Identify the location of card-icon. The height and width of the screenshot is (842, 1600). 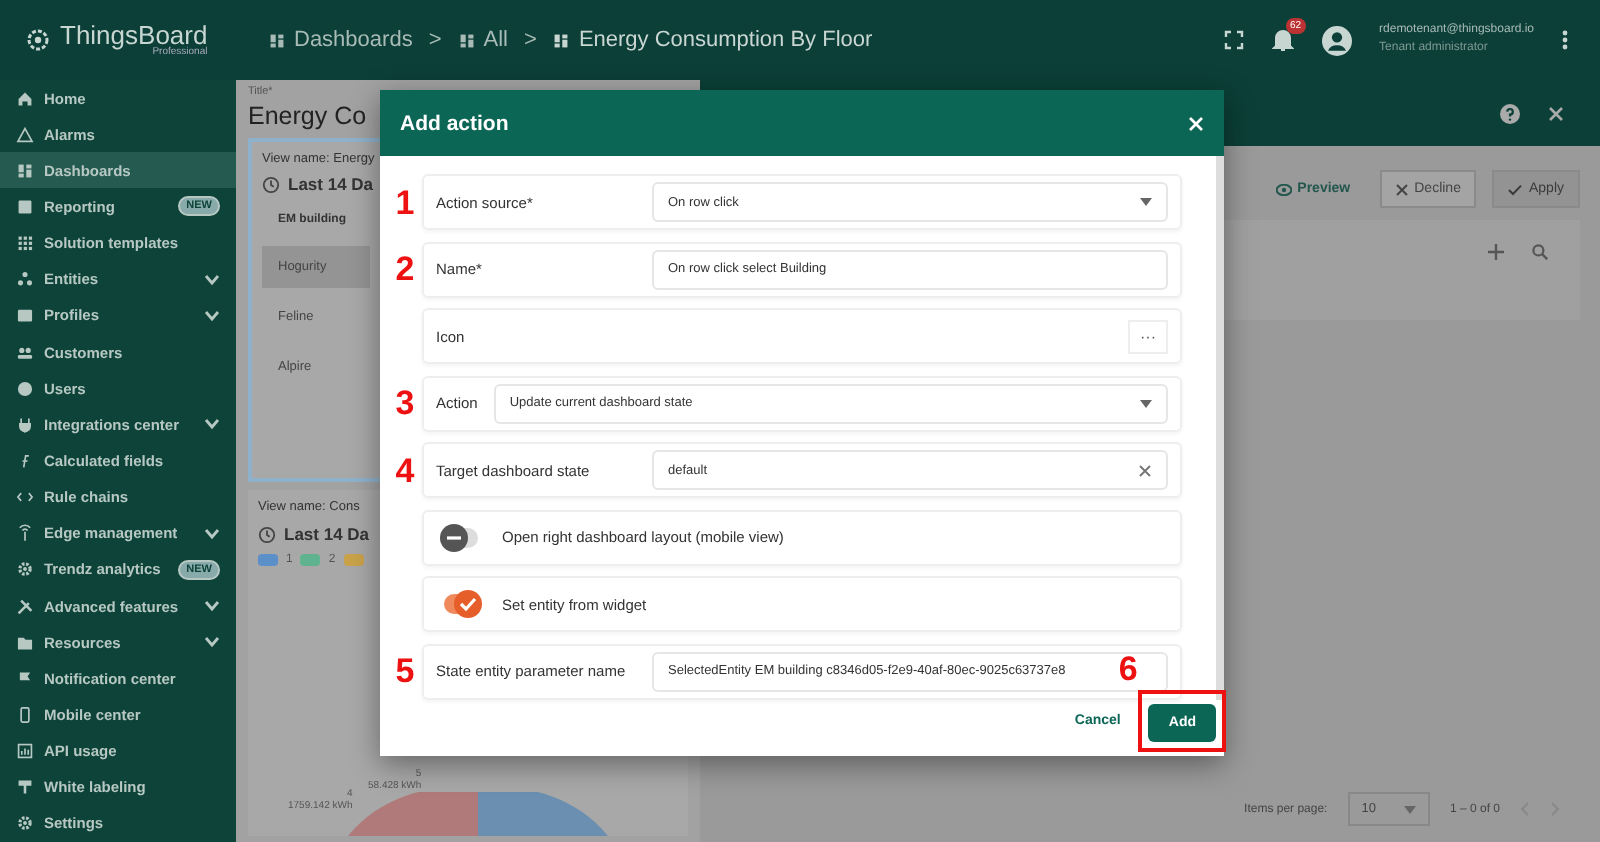
(25, 315).